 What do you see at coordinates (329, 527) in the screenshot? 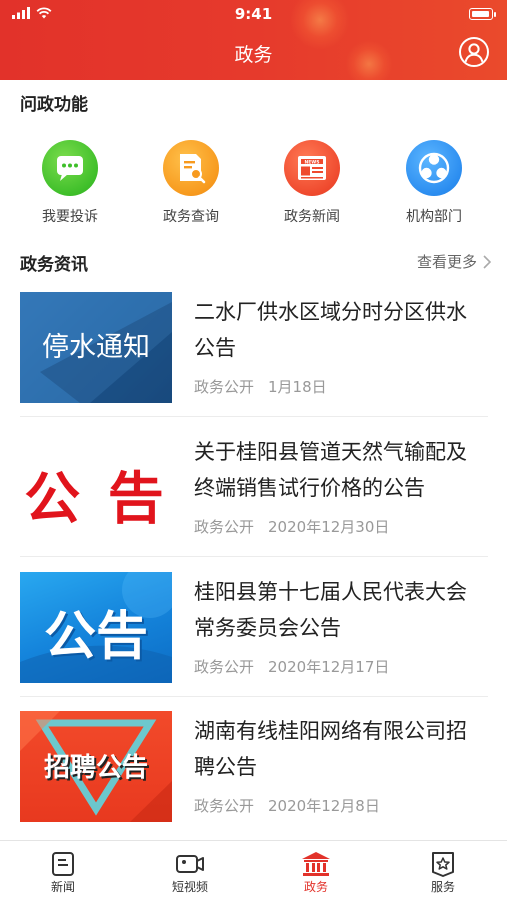
I see `news-date: 2020年12月30日` at bounding box center [329, 527].